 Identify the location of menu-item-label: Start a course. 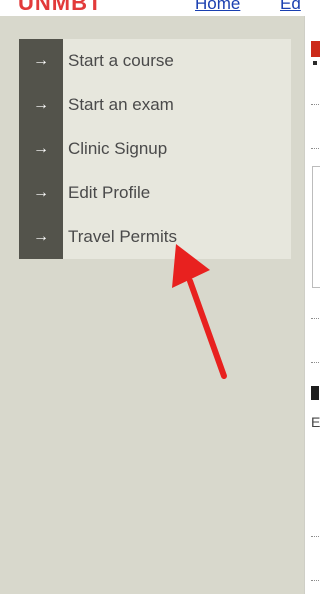
(121, 60).